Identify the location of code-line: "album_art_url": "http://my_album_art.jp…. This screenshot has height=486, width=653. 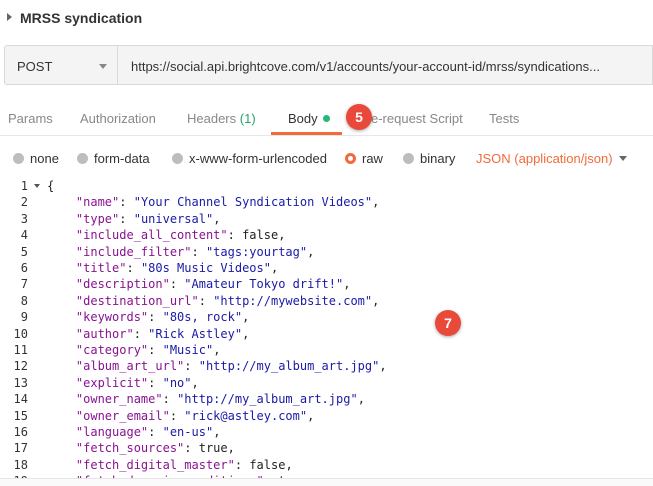
(231, 366).